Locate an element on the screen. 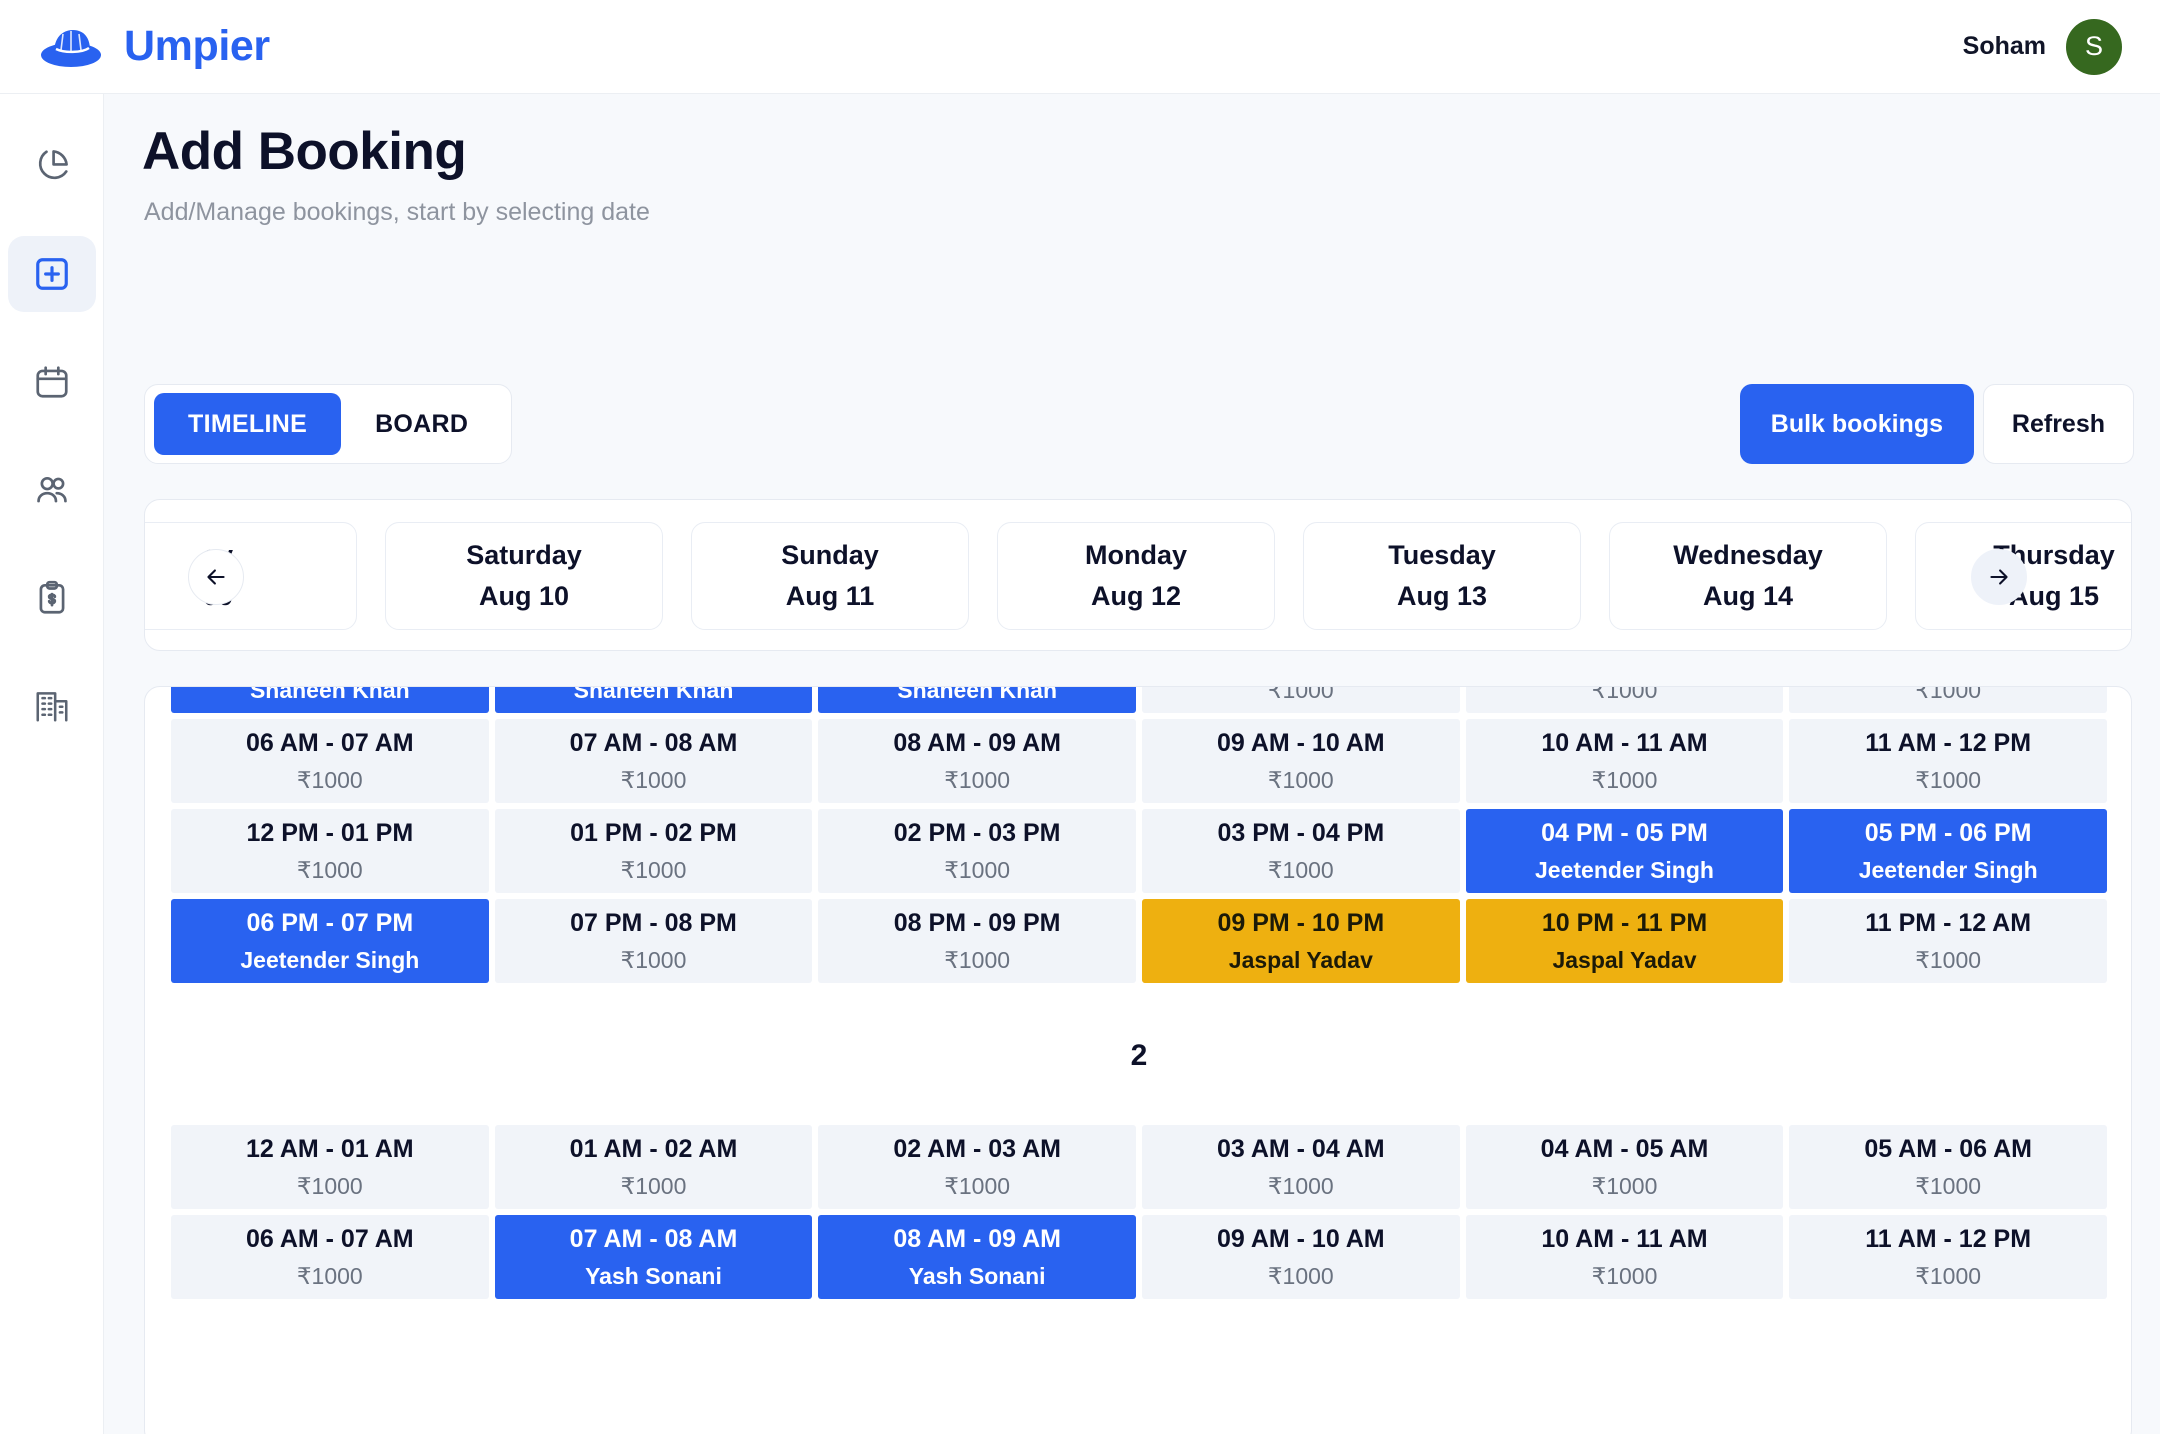 The height and width of the screenshot is (1434, 2160). brand: Umpier is located at coordinates (155, 47).